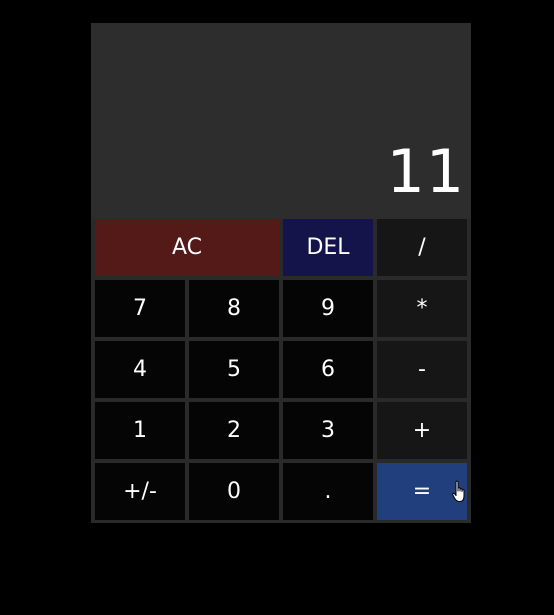  Describe the element at coordinates (422, 430) in the screenshot. I see `add-button: +` at that location.